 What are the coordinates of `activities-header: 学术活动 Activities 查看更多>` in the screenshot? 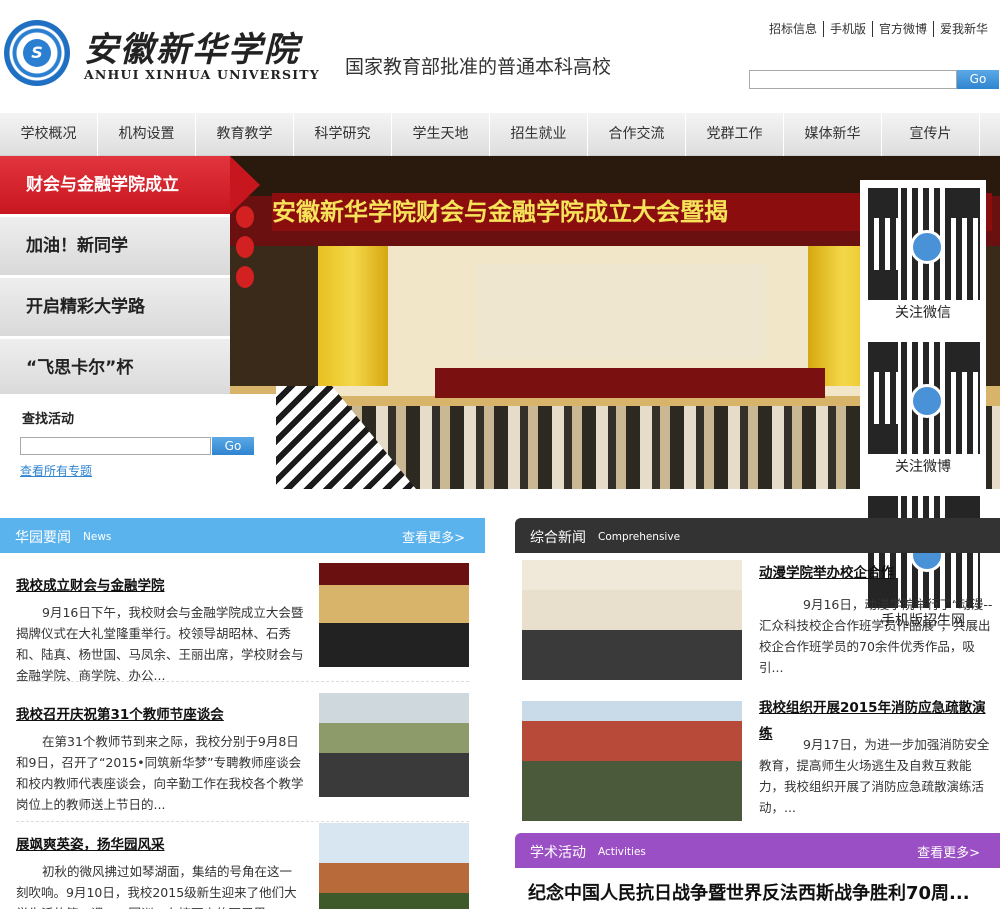 It's located at (757, 850).